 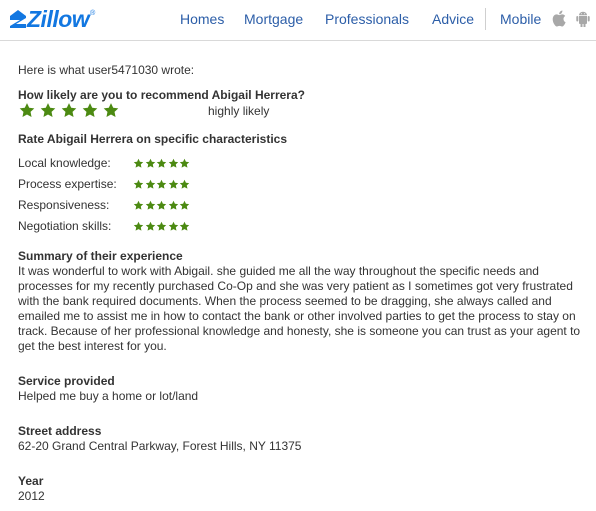 I want to click on nav-professionals: Professionals, so click(x=367, y=19).